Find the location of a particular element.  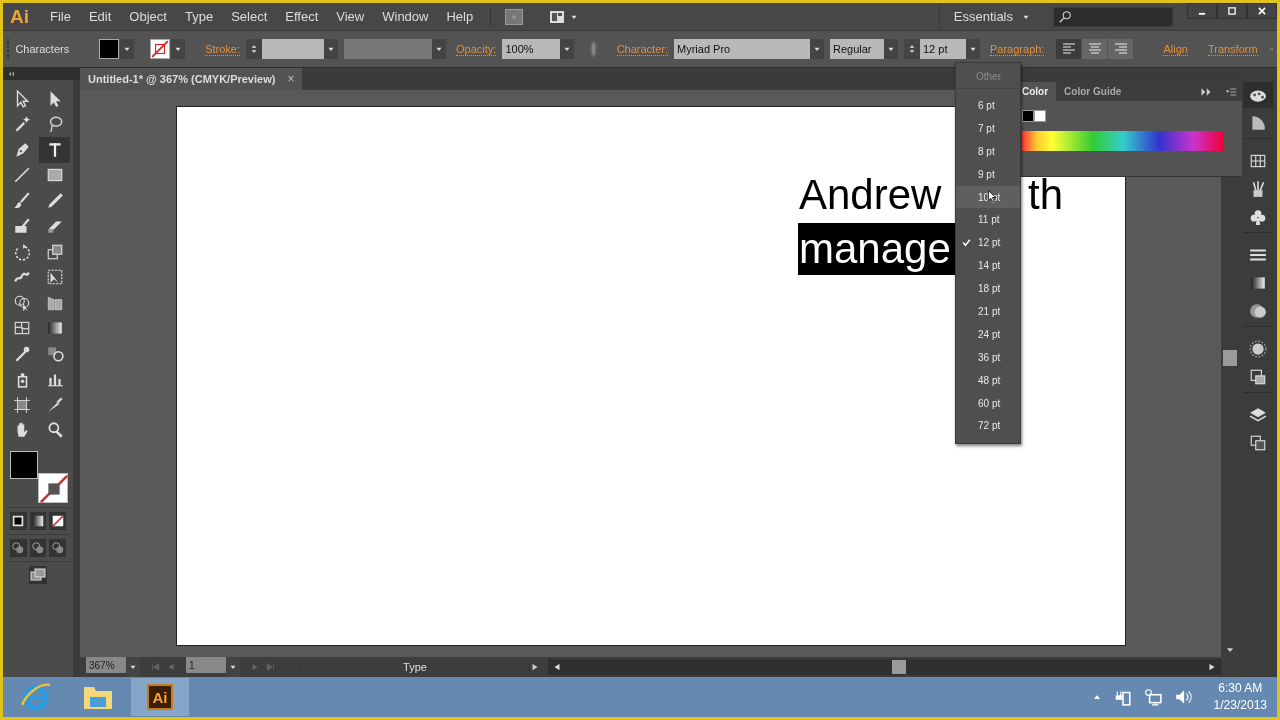

align-center-button is located at coordinates (1095, 49).